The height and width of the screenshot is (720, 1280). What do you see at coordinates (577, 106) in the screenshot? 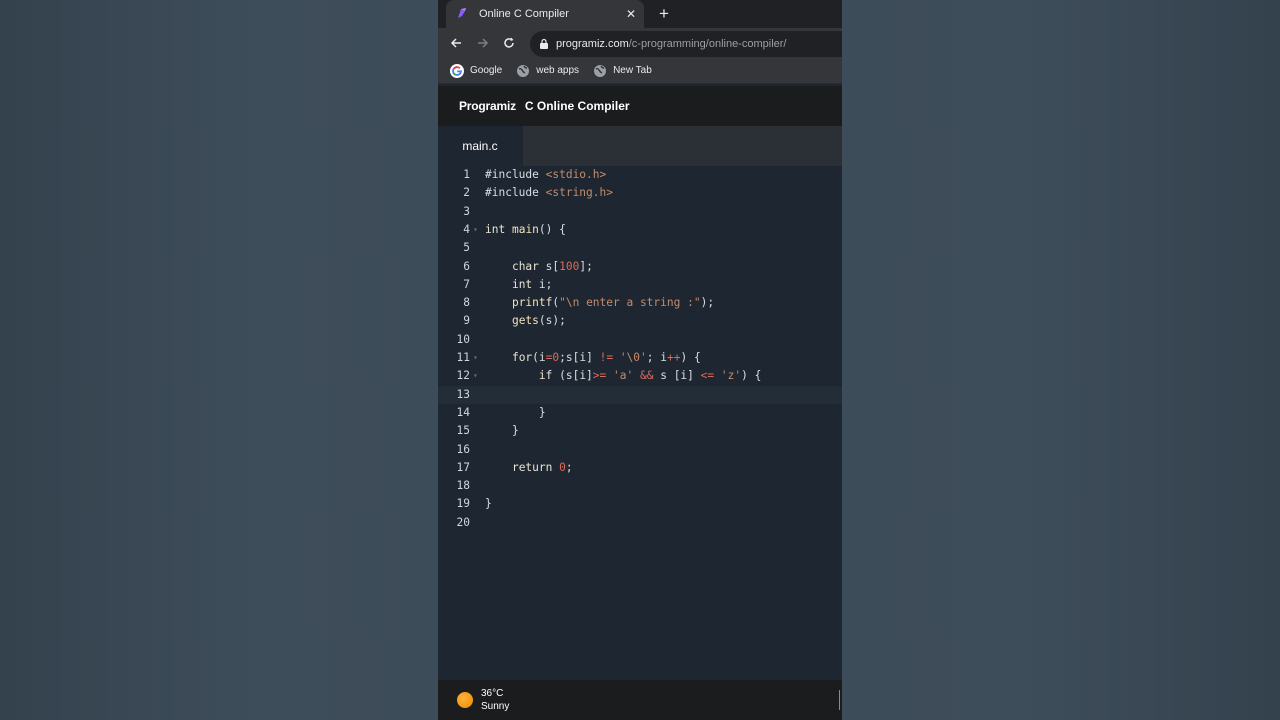
I see `page-title: C Online Compiler` at bounding box center [577, 106].